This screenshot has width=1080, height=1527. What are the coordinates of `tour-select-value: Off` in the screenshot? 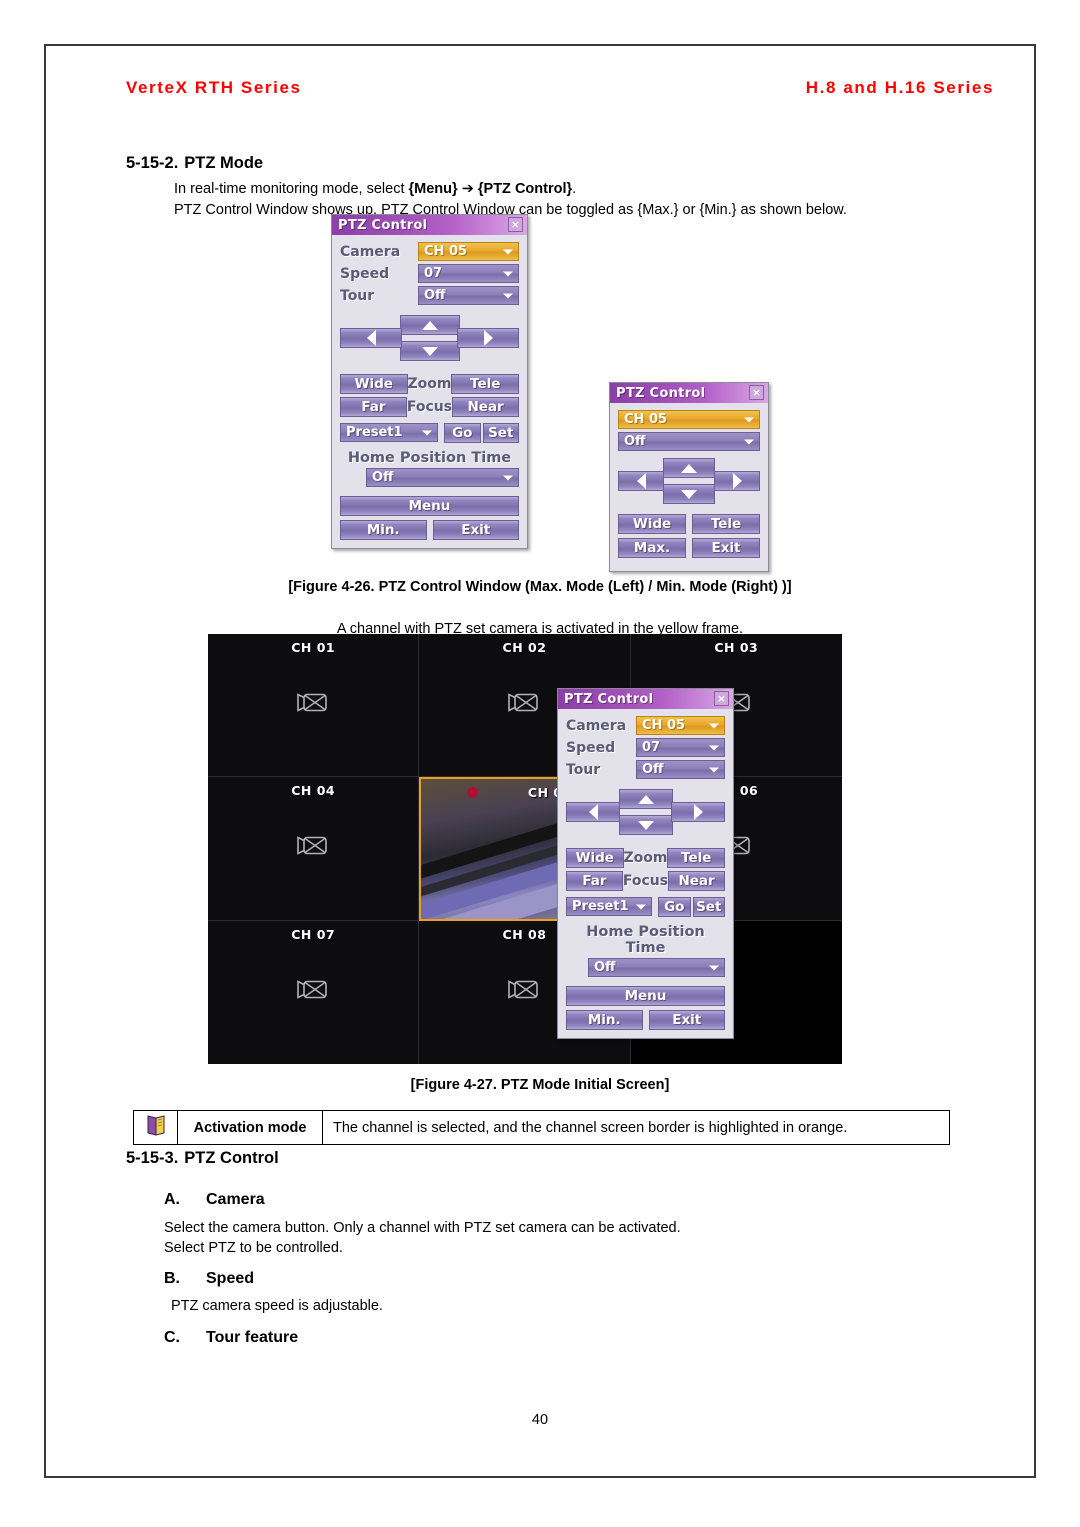 It's located at (635, 441).